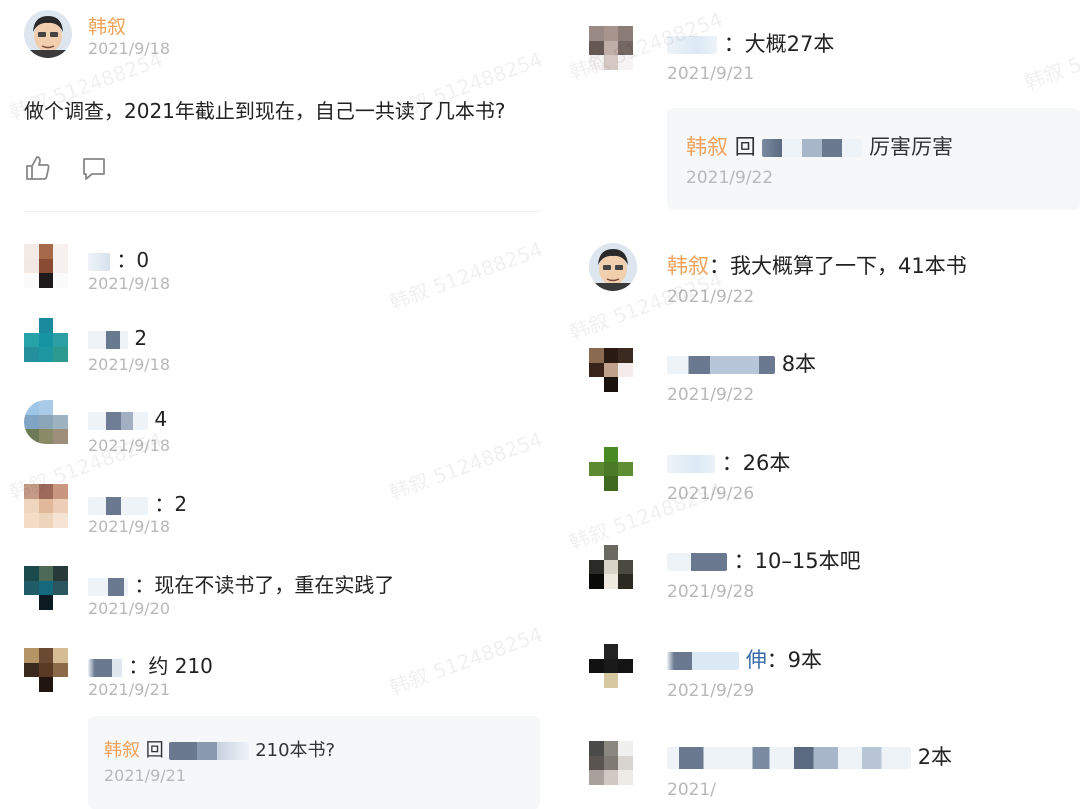 This screenshot has width=1080, height=809. Describe the element at coordinates (711, 691) in the screenshot. I see `comment-date: 2021/9/29` at that location.